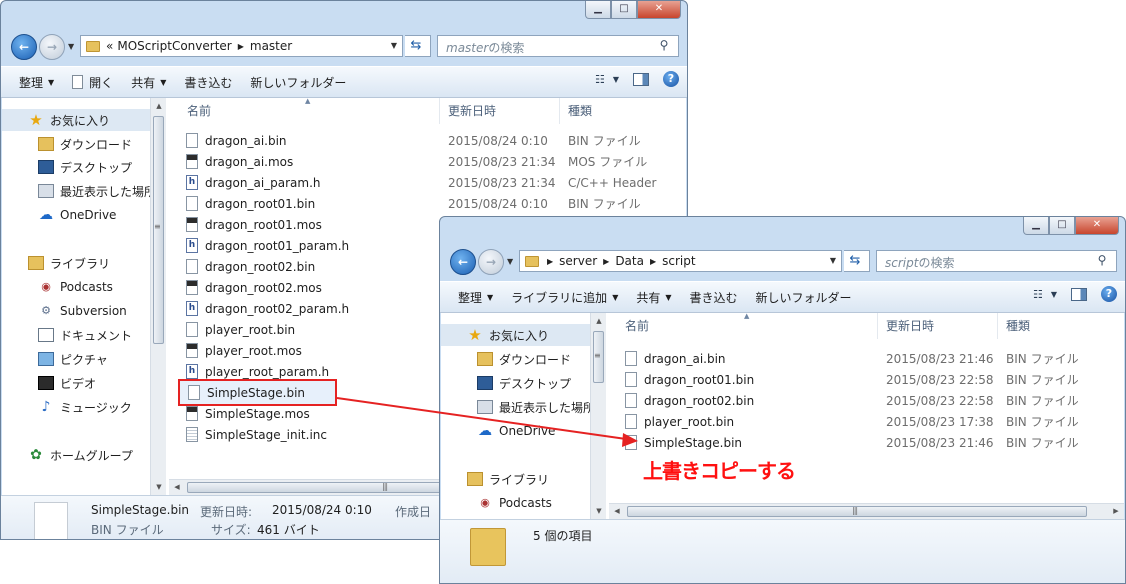 Image resolution: width=1126 pixels, height=584 pixels. What do you see at coordinates (109, 46) in the screenshot?
I see `breadcrumb-overflow: «` at bounding box center [109, 46].